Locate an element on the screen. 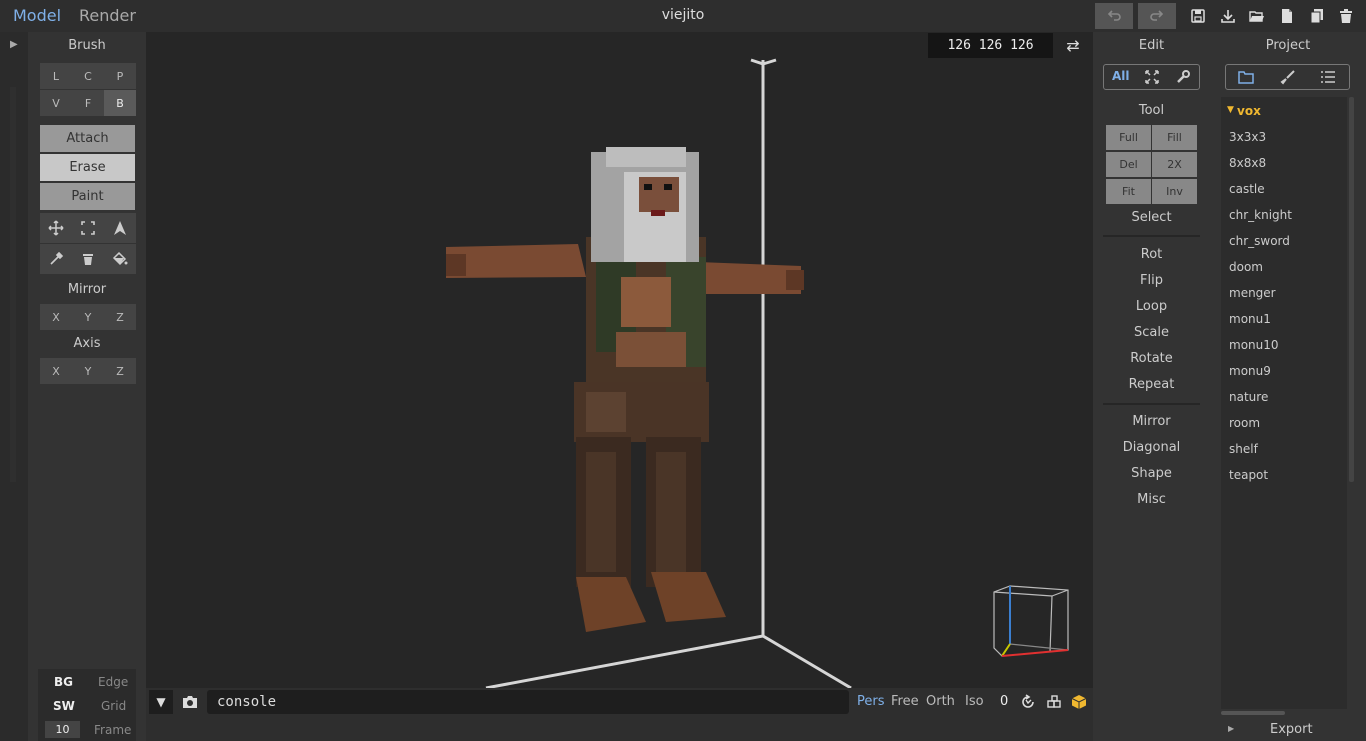 The image size is (1366, 741). export-button: Export is located at coordinates (1291, 729).